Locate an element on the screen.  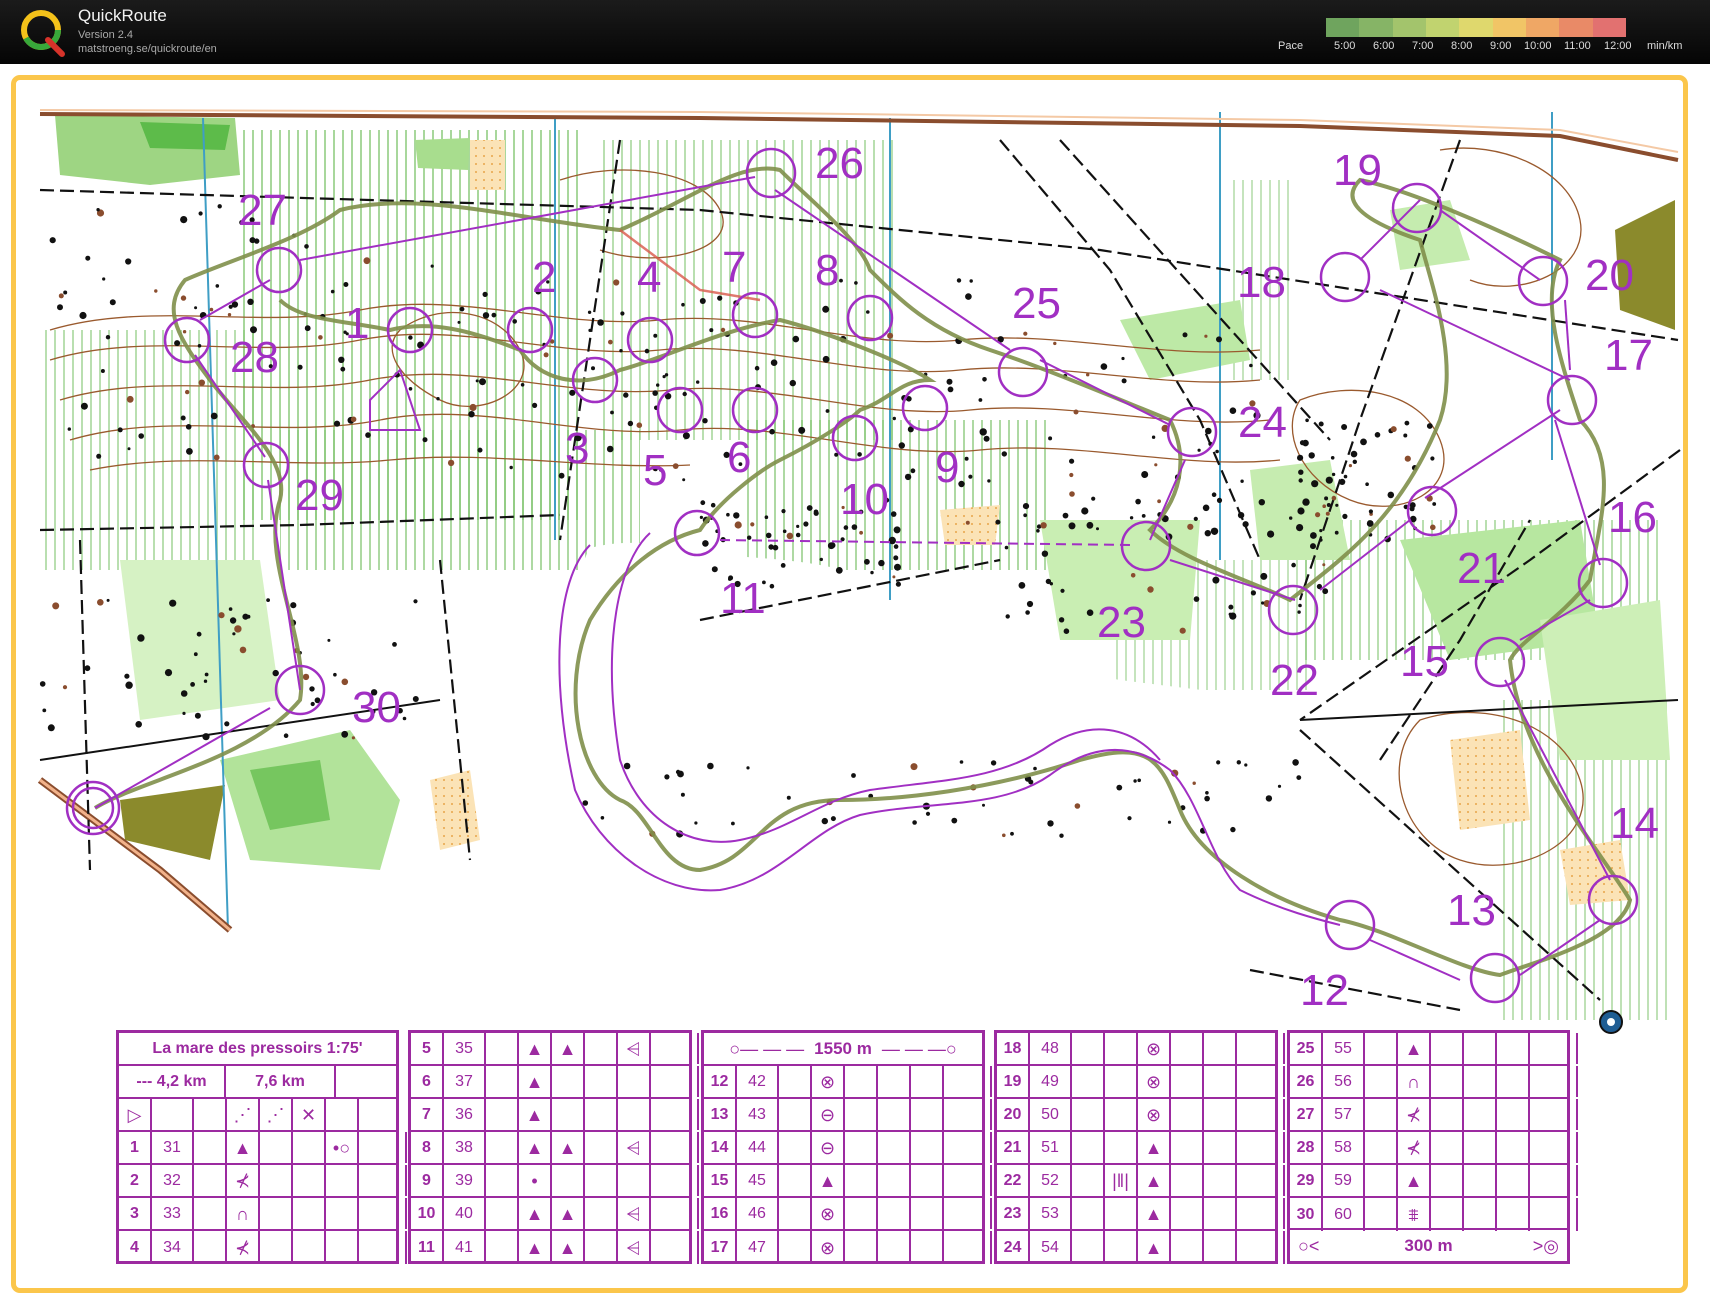
control-description-row: 20 50 ⊗ is located at coordinates (1141, 1115).